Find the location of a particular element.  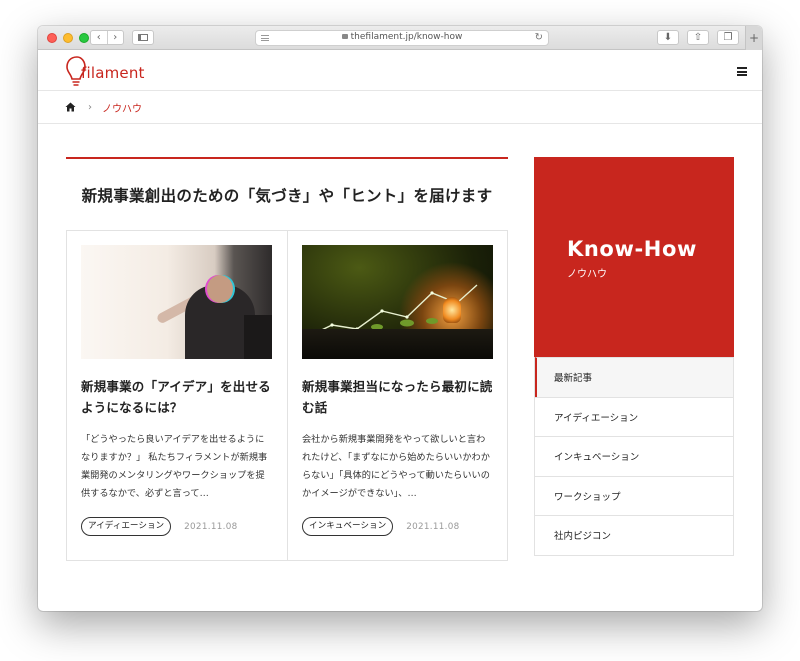

logo-text: filament is located at coordinates (113, 73).